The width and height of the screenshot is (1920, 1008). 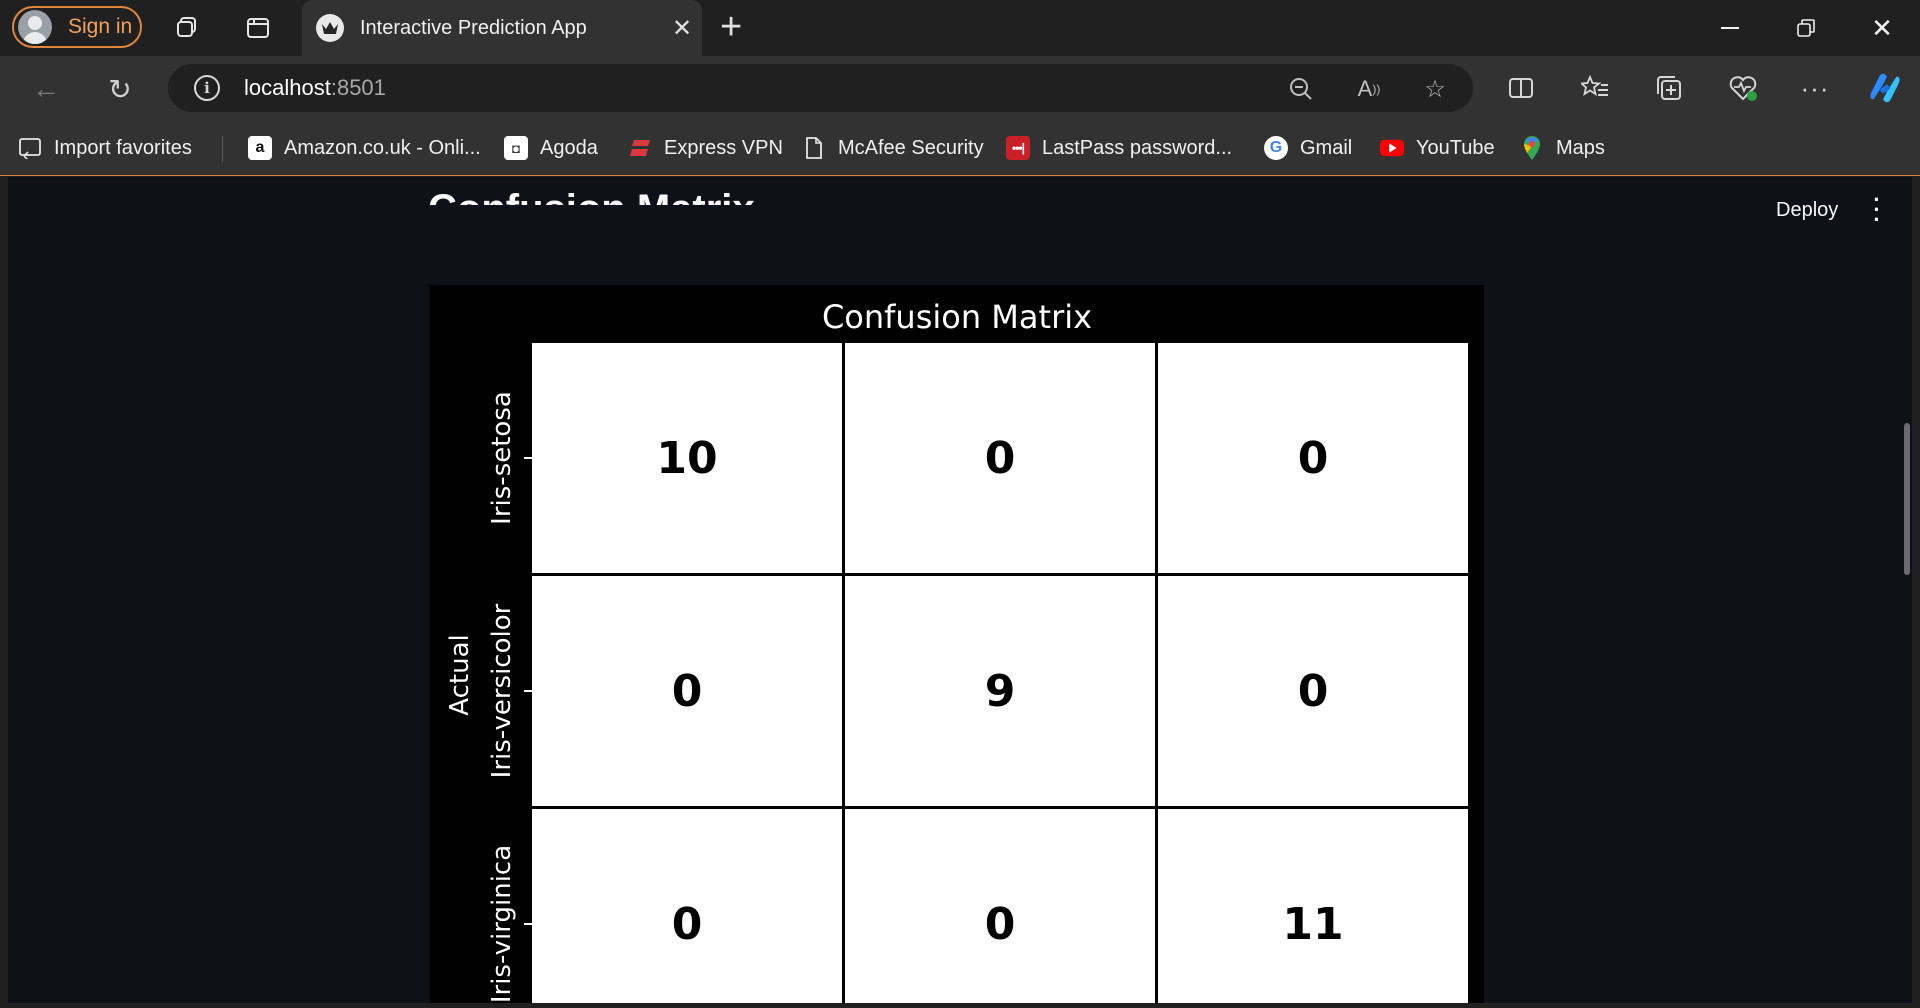 What do you see at coordinates (814, 148) in the screenshot?
I see `page-icon` at bounding box center [814, 148].